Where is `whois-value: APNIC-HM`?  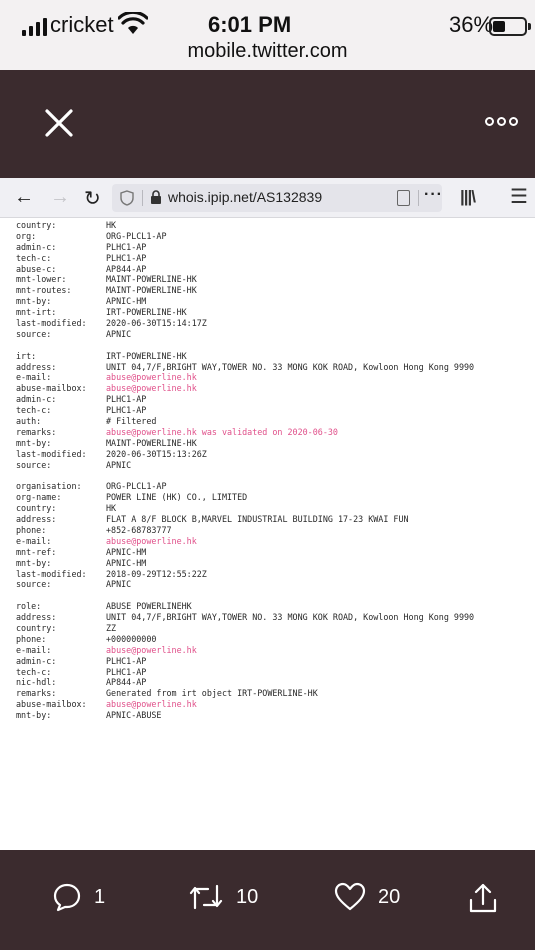
whois-value: APNIC-HM is located at coordinates (126, 301).